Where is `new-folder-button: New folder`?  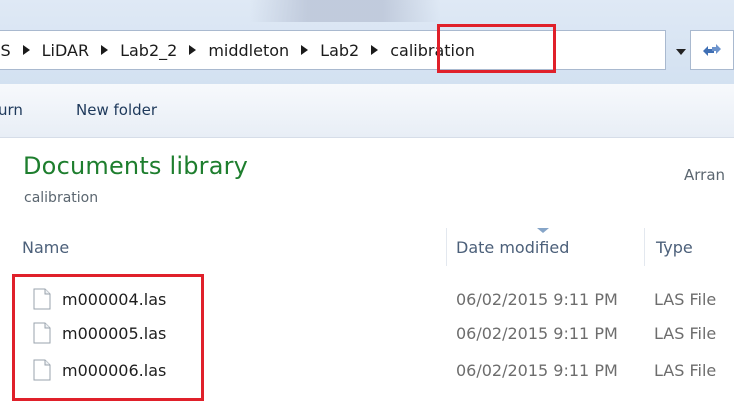 new-folder-button: New folder is located at coordinates (116, 110).